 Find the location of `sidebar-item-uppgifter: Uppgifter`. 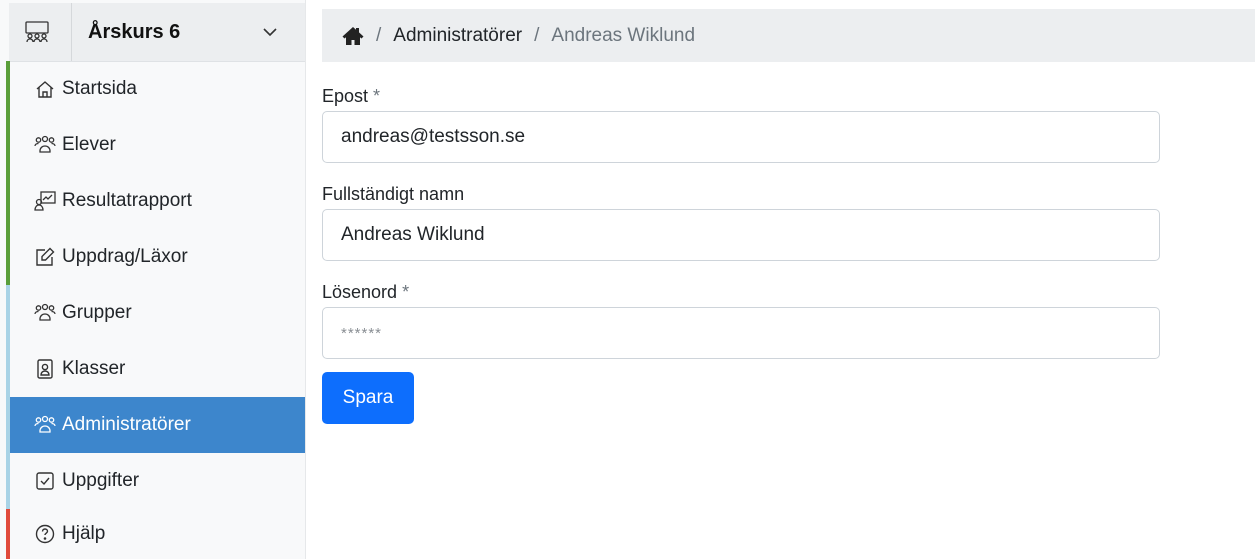

sidebar-item-uppgifter: Uppgifter is located at coordinates (157, 481).